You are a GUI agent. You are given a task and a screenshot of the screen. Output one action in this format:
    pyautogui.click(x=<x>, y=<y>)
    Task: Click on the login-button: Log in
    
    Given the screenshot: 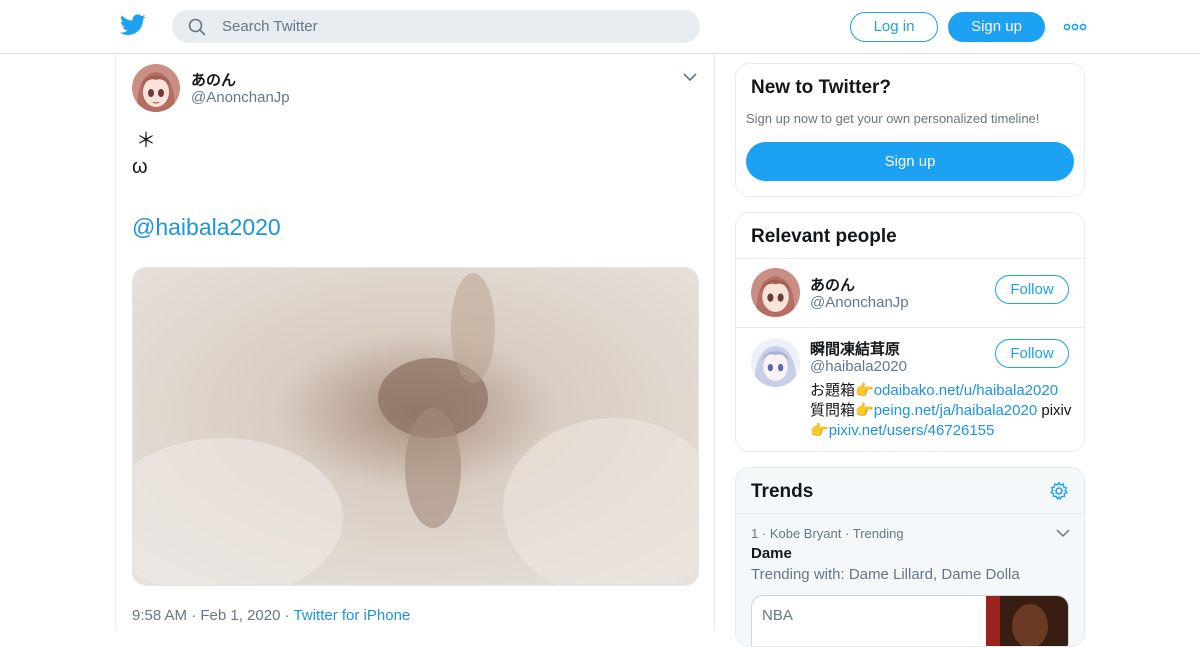 What is the action you would take?
    pyautogui.click(x=894, y=27)
    